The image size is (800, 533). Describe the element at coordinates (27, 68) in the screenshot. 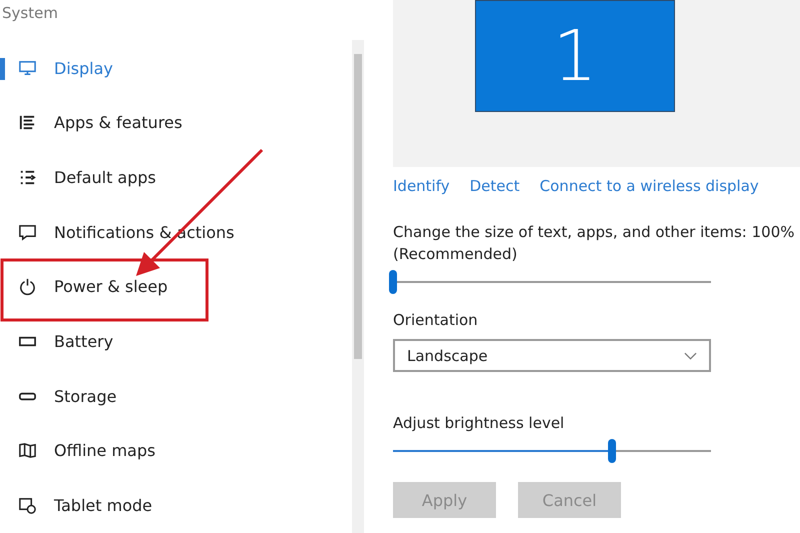

I see `monitor-icon` at that location.